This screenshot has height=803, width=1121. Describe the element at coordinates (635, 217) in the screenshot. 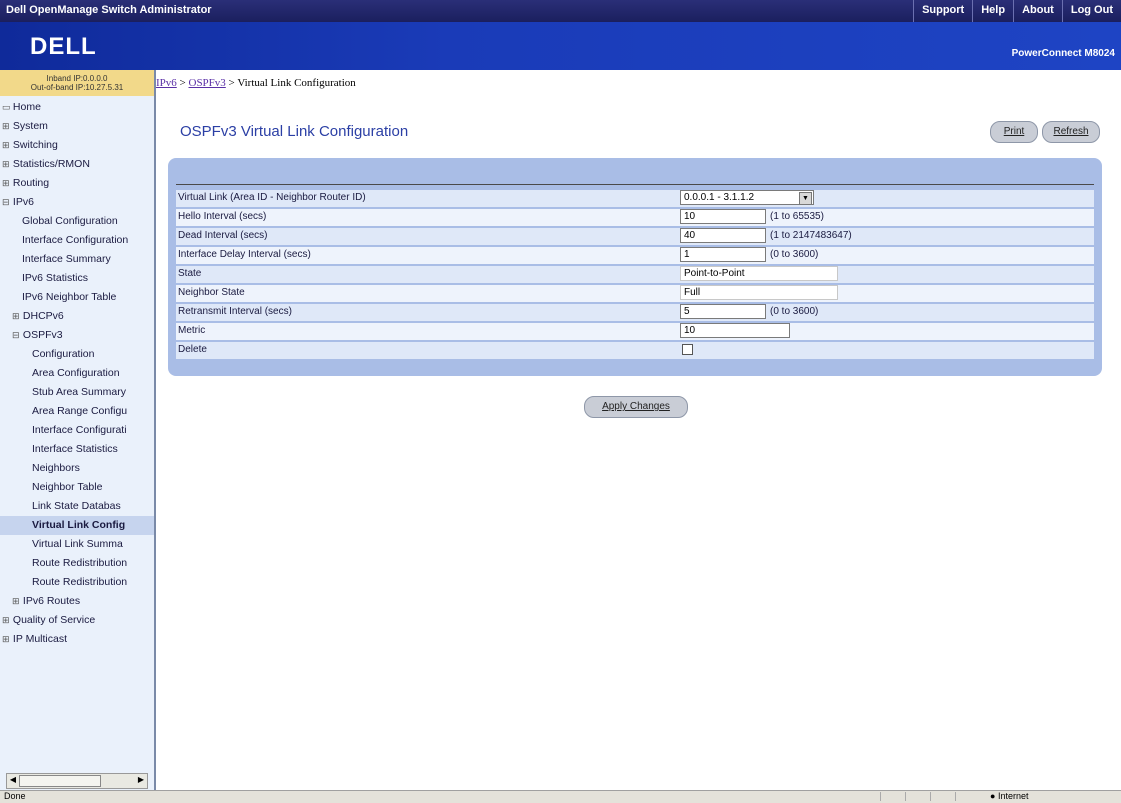

I see `form-row-hello: Hello Interval (secs) 10 (1 to 65535)` at that location.